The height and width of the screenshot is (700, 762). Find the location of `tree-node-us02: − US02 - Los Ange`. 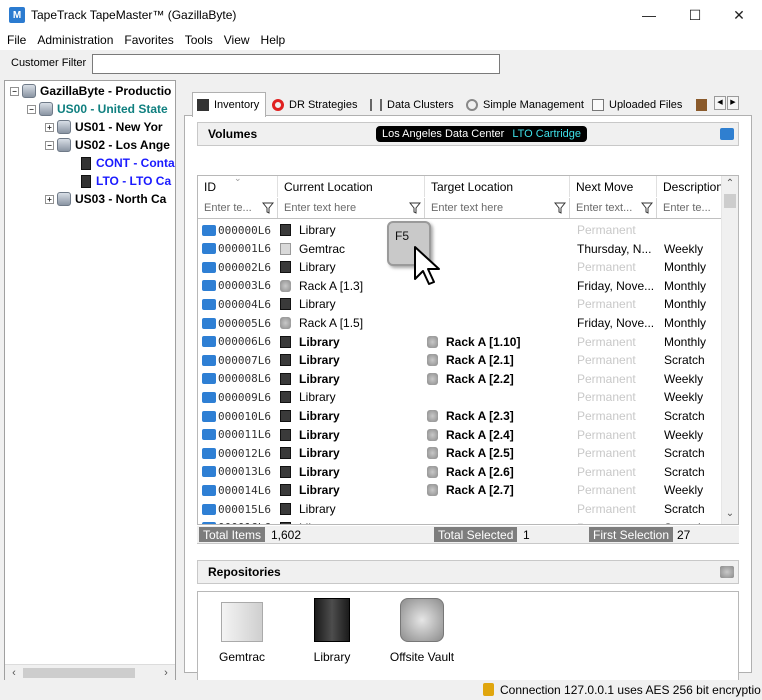

tree-node-us02: − US02 - Los Ange is located at coordinates (107, 145).